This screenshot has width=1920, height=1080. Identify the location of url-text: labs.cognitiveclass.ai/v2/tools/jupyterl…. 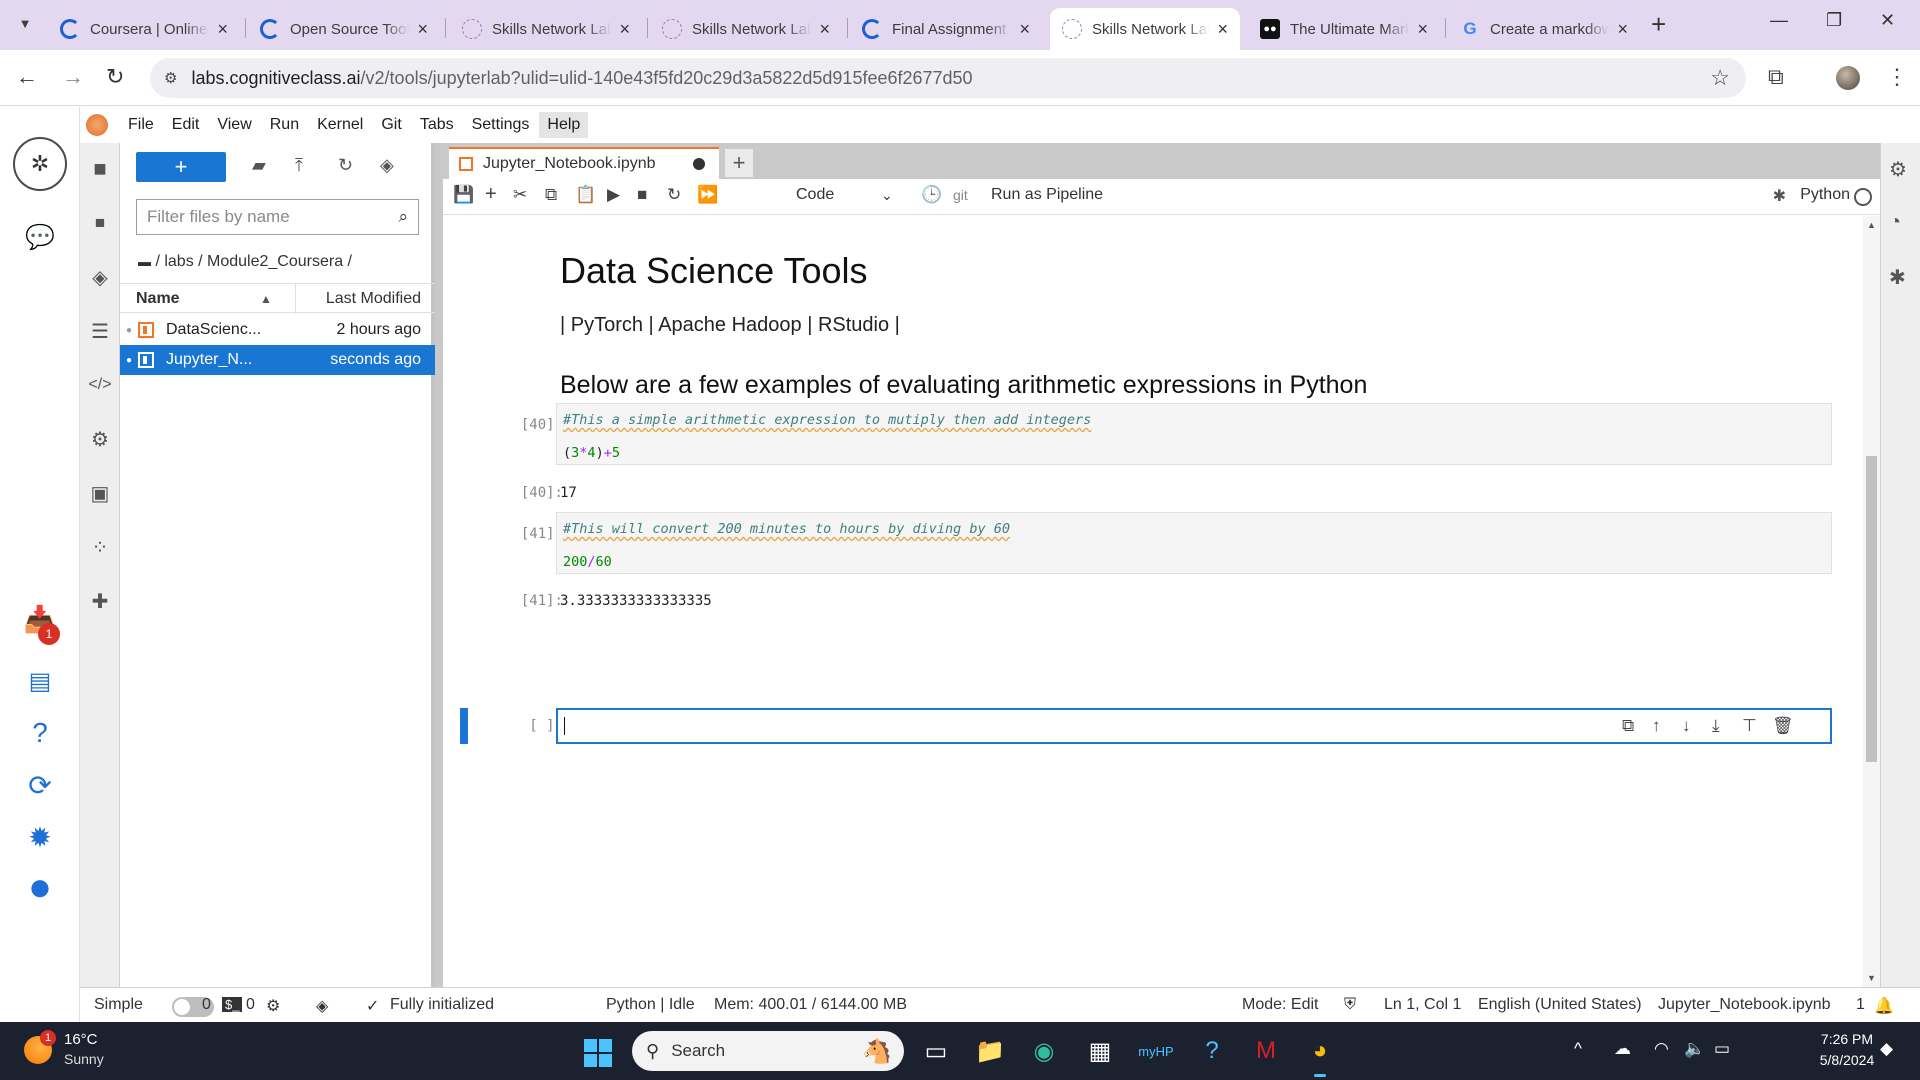
(581, 78).